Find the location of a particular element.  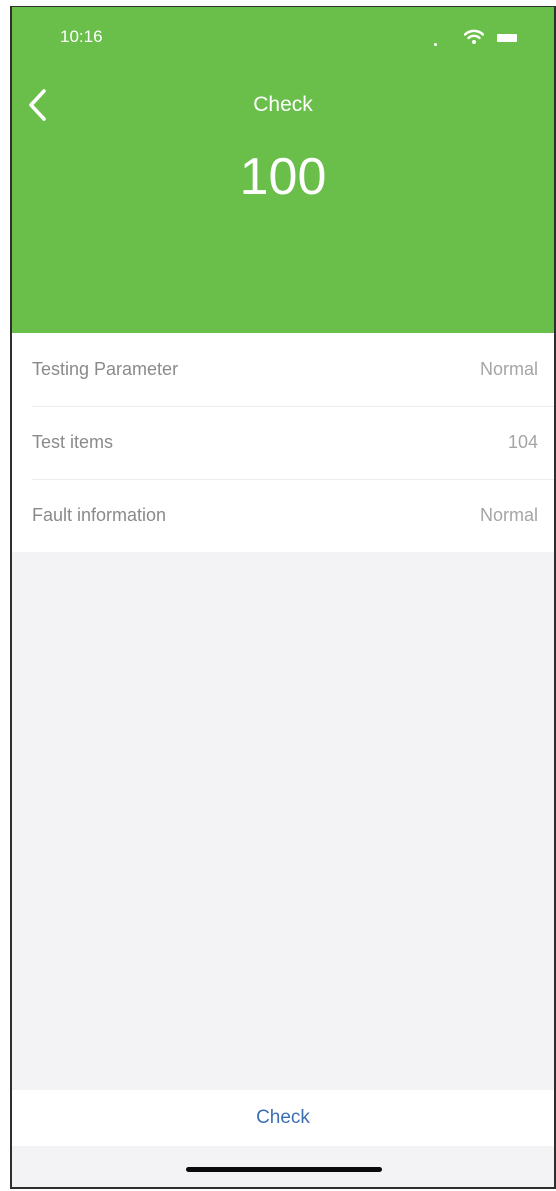

list-item-label: Test items is located at coordinates (73, 442).